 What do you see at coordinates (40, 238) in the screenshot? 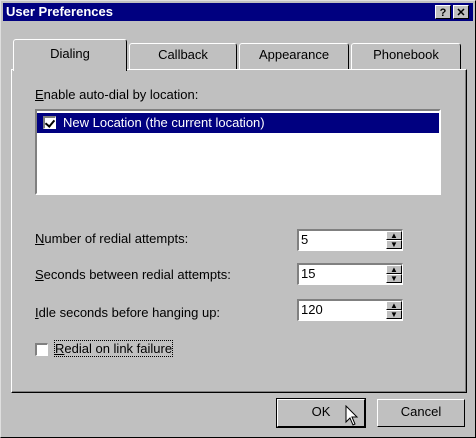
I see `redial-attempts-accelerator: N` at bounding box center [40, 238].